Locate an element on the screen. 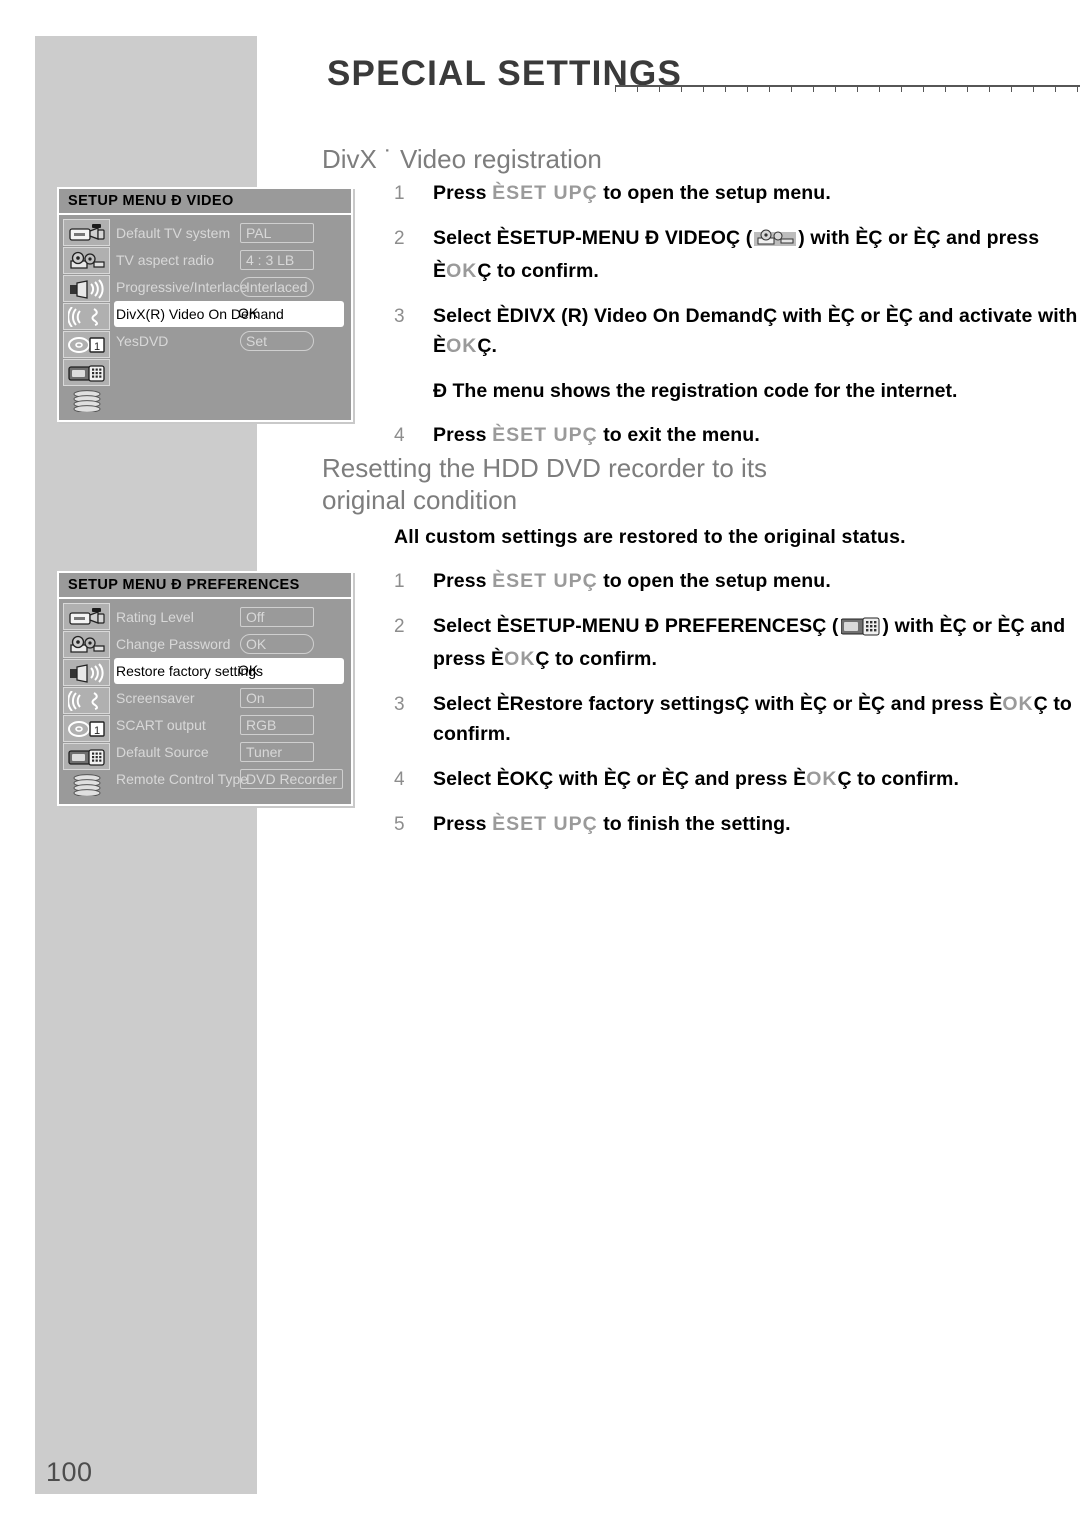 The image size is (1080, 1529). osd-row-value: Off is located at coordinates (277, 617).